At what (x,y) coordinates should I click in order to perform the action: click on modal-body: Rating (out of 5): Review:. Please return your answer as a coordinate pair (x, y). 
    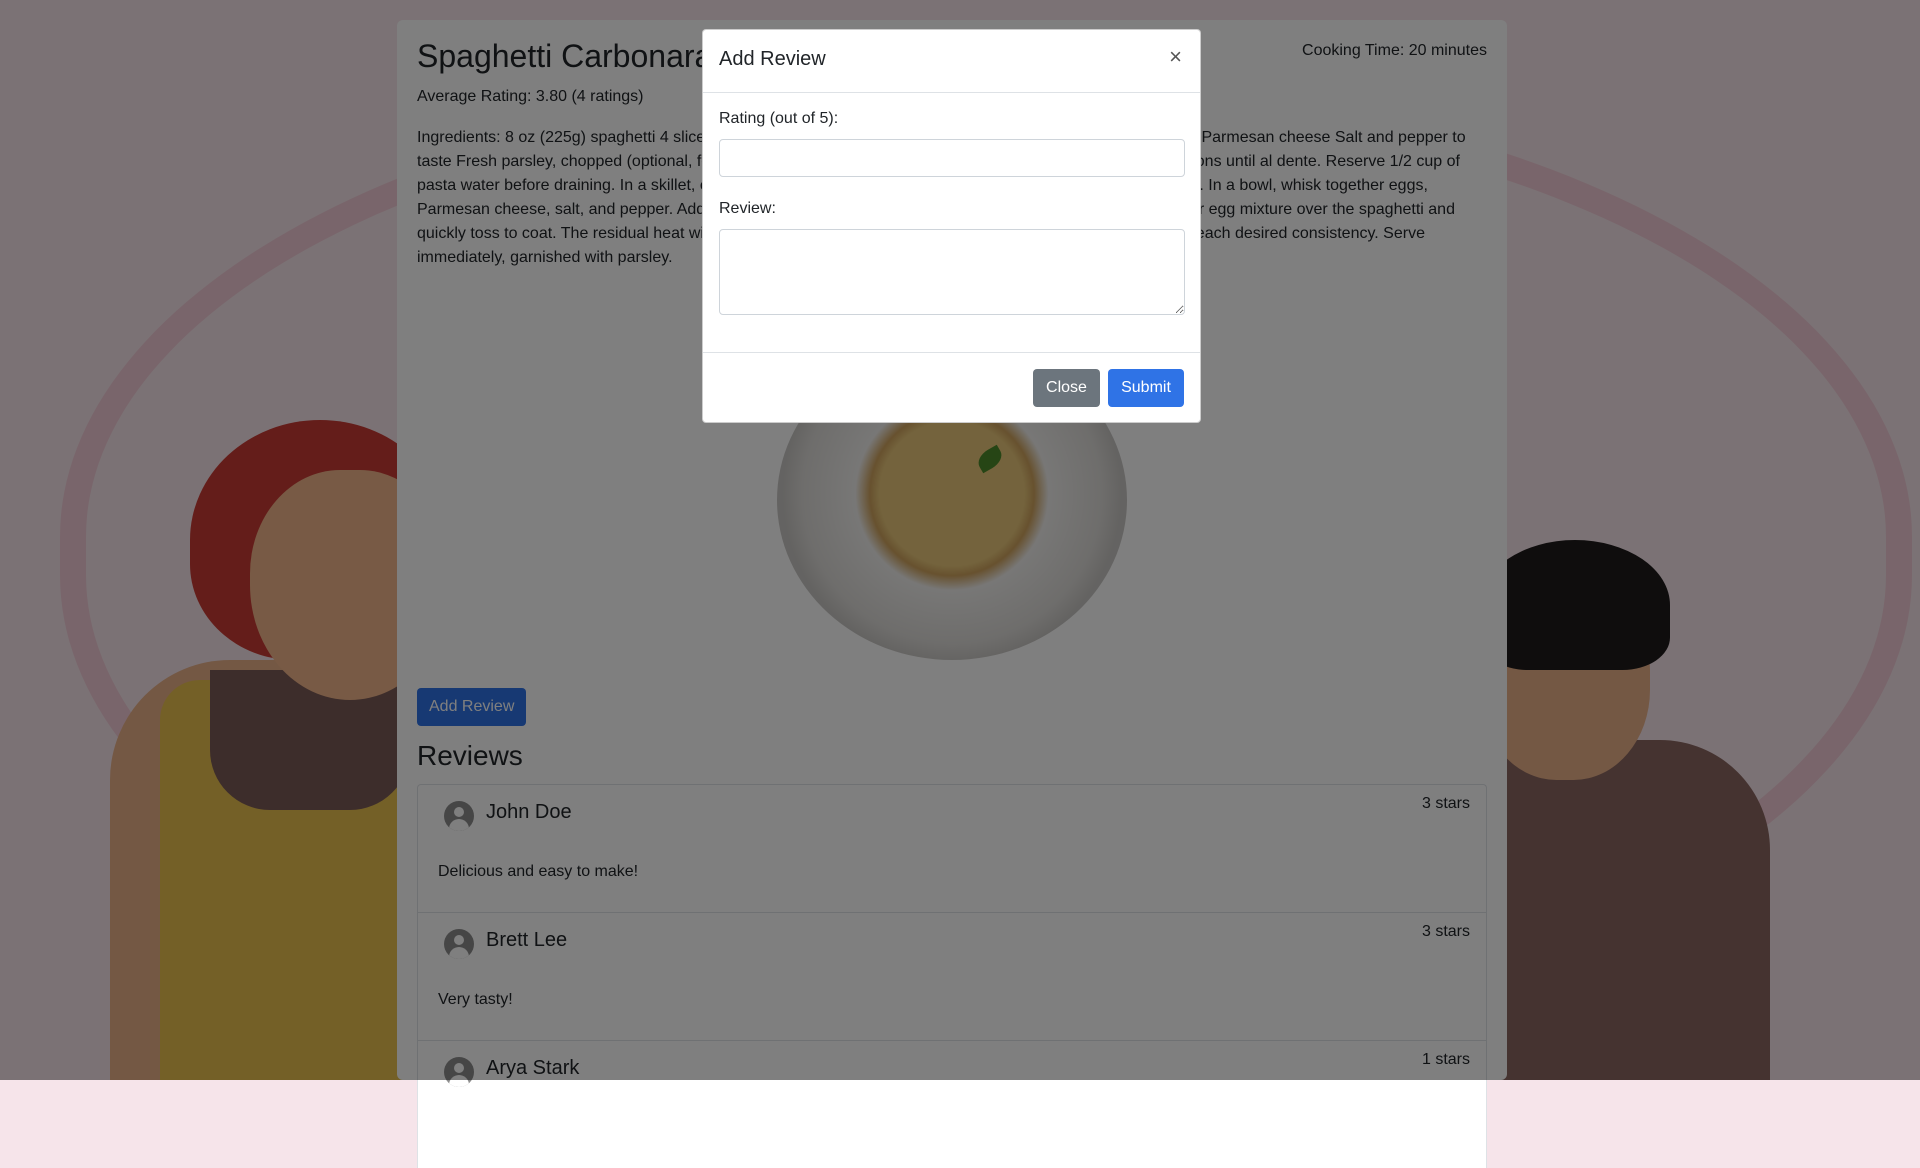
    Looking at the image, I should click on (952, 237).